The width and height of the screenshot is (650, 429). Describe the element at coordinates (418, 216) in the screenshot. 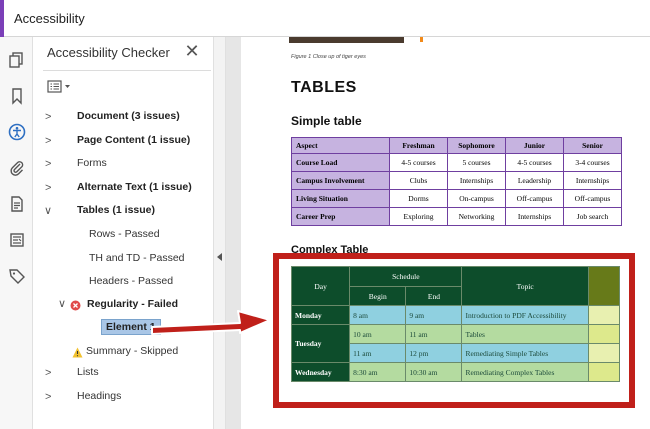

I see `table-cell: Exploring` at that location.